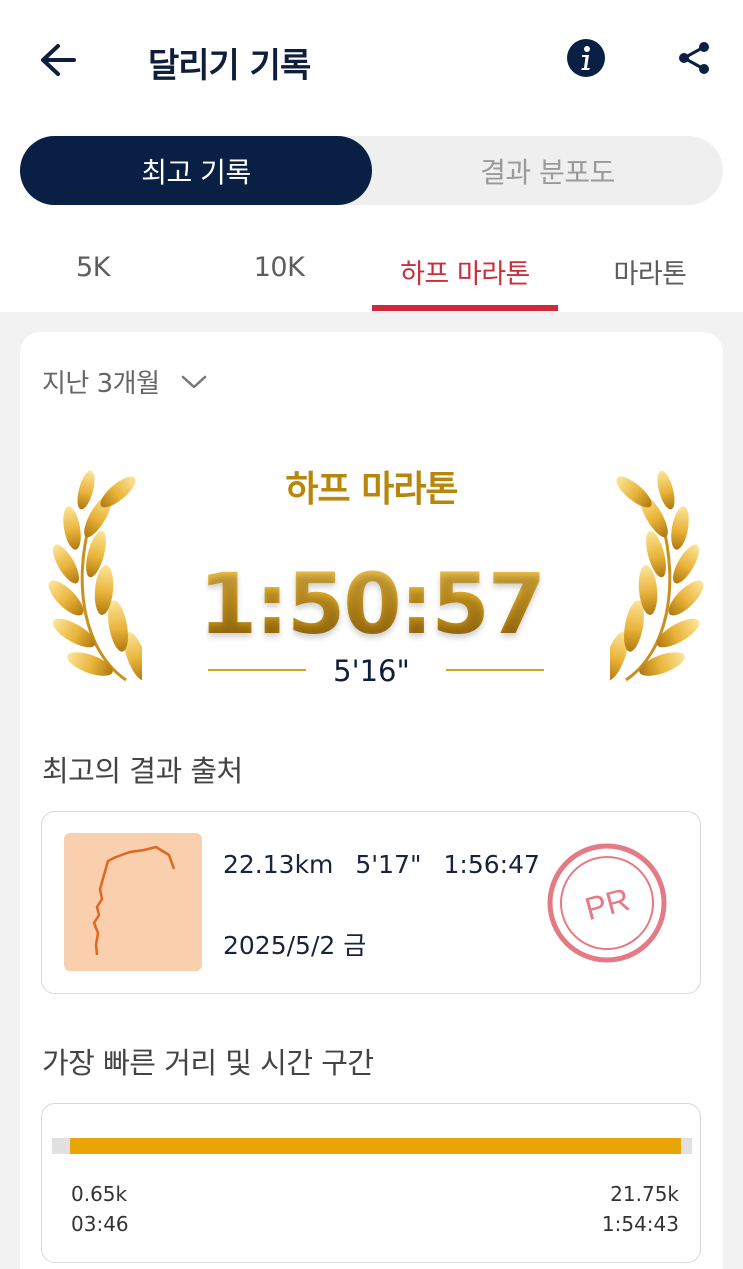  I want to click on info-button, so click(586, 58).